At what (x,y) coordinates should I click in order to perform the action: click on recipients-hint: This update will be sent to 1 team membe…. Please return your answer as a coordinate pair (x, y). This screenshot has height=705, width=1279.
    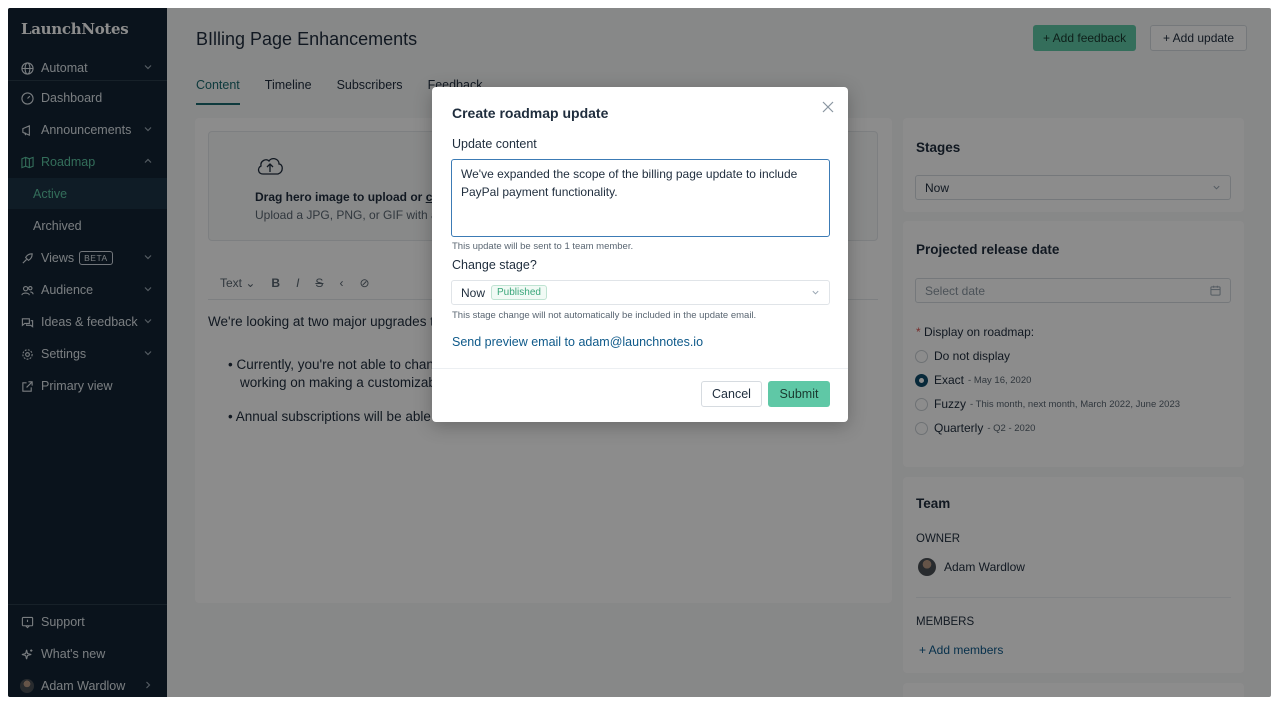
    Looking at the image, I should click on (543, 246).